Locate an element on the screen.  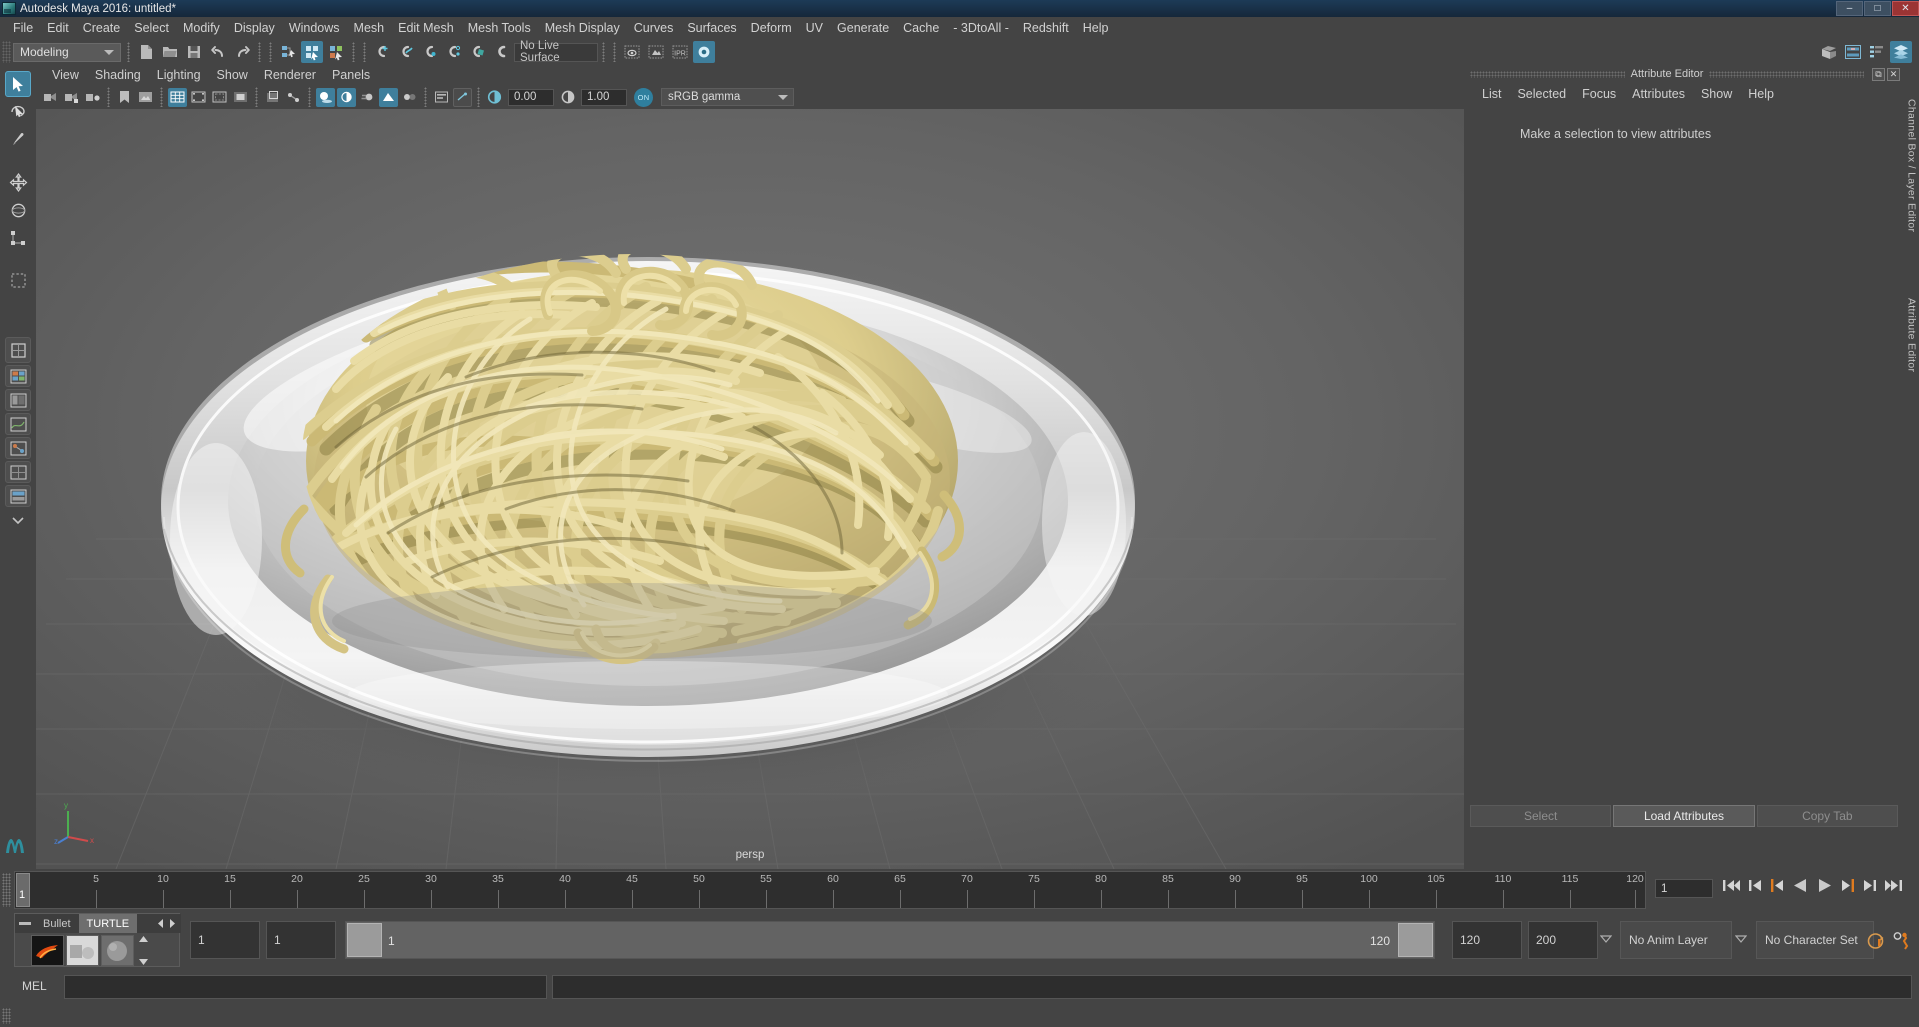
ae-menu-list: List is located at coordinates (1491, 94).